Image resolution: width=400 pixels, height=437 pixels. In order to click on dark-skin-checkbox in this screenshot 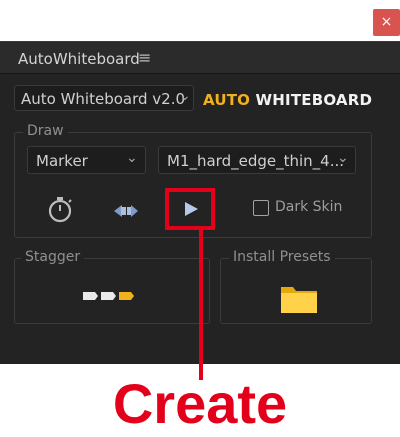, I will do `click(261, 208)`.